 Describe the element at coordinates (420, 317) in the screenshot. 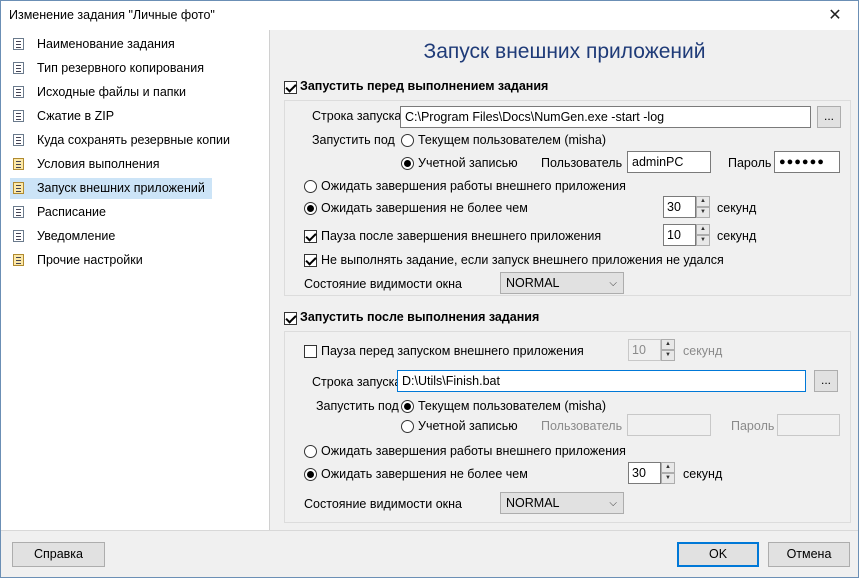

I see `run-after-label: Запустить после выполнения задания` at that location.